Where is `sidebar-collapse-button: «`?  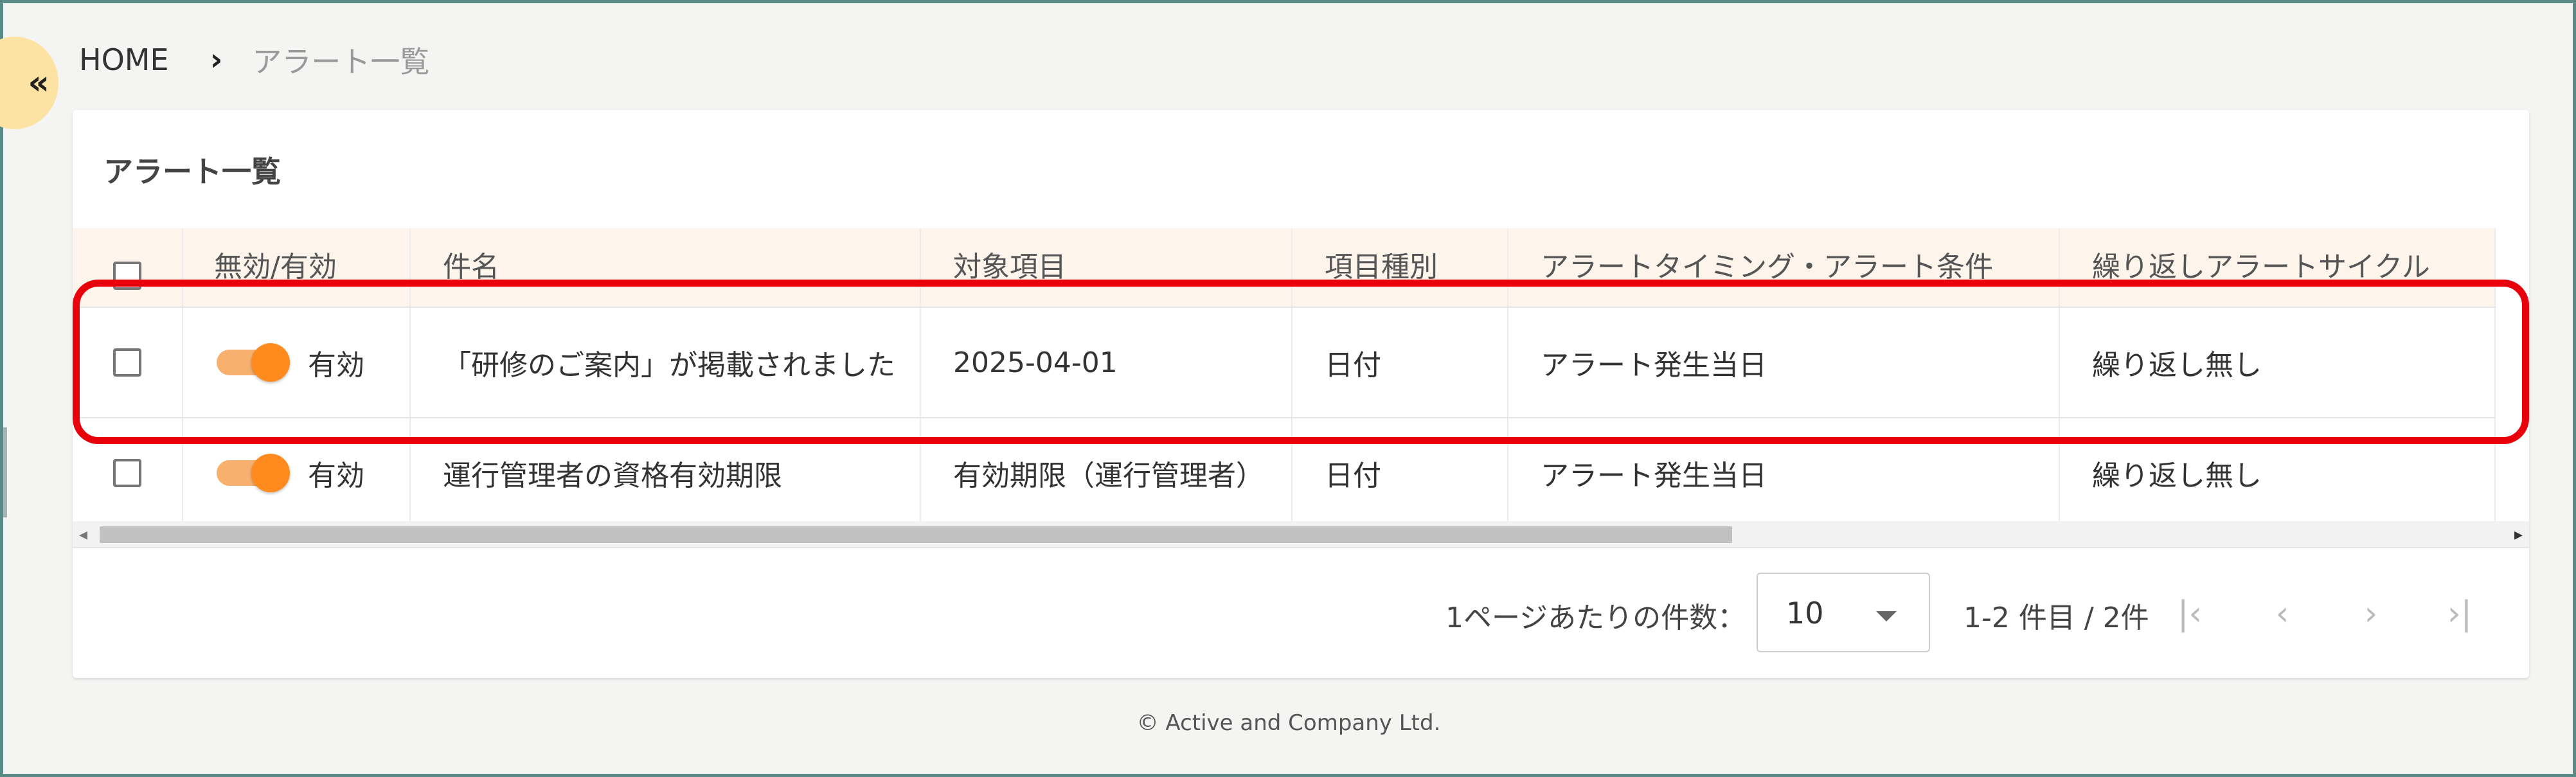 sidebar-collapse-button: « is located at coordinates (29, 83).